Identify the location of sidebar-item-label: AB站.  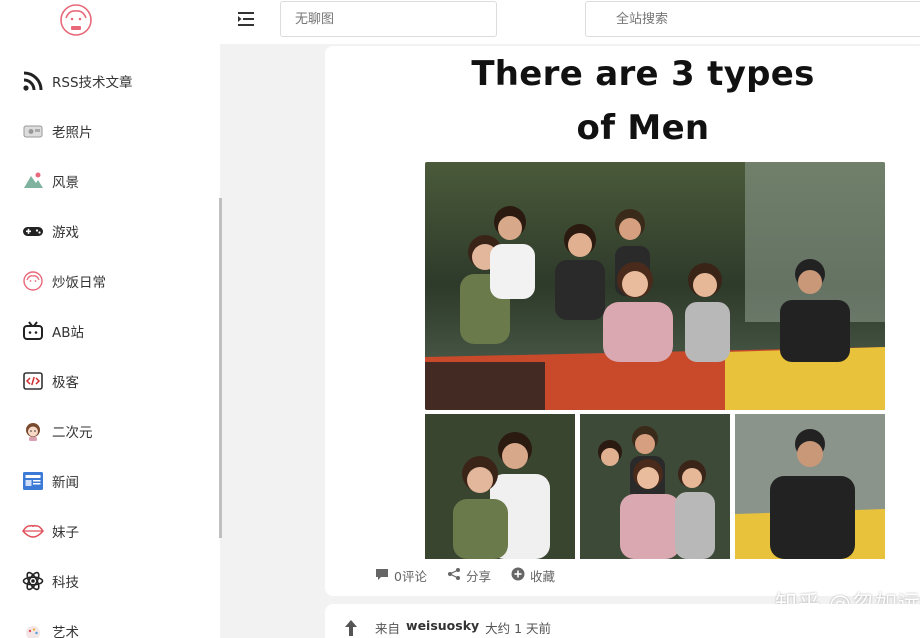
(68, 333).